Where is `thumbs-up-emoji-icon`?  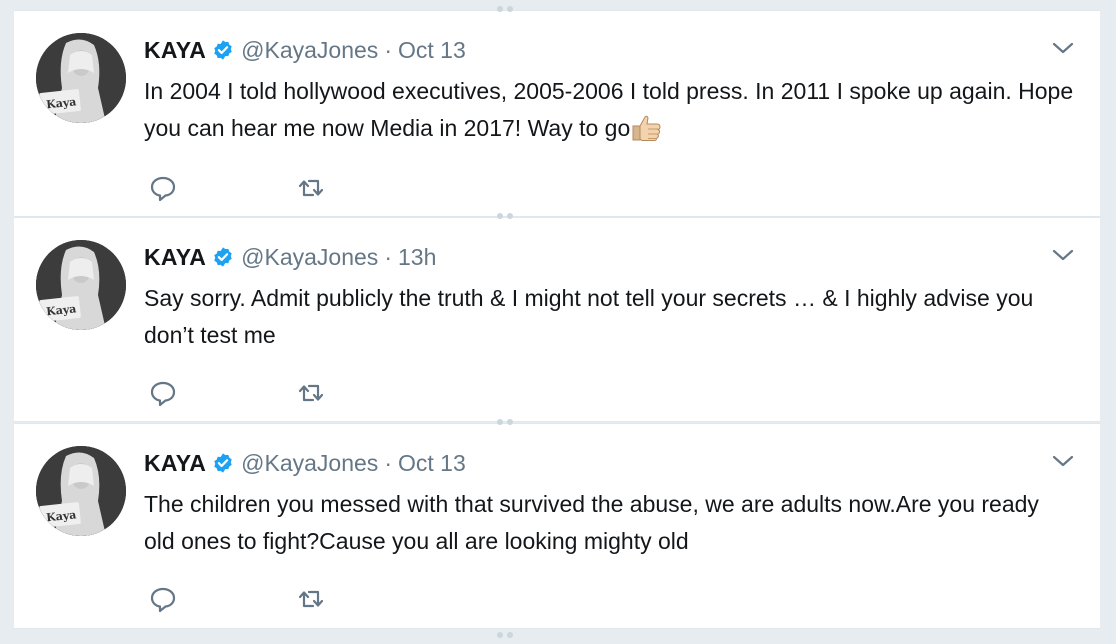 thumbs-up-emoji-icon is located at coordinates (646, 128).